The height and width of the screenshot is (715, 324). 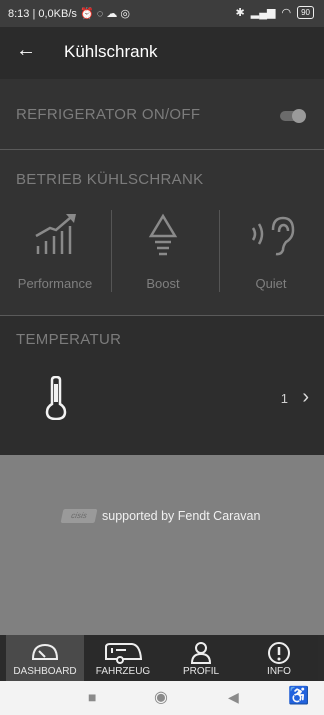 I want to click on nav-label: PROFIL, so click(x=201, y=671).